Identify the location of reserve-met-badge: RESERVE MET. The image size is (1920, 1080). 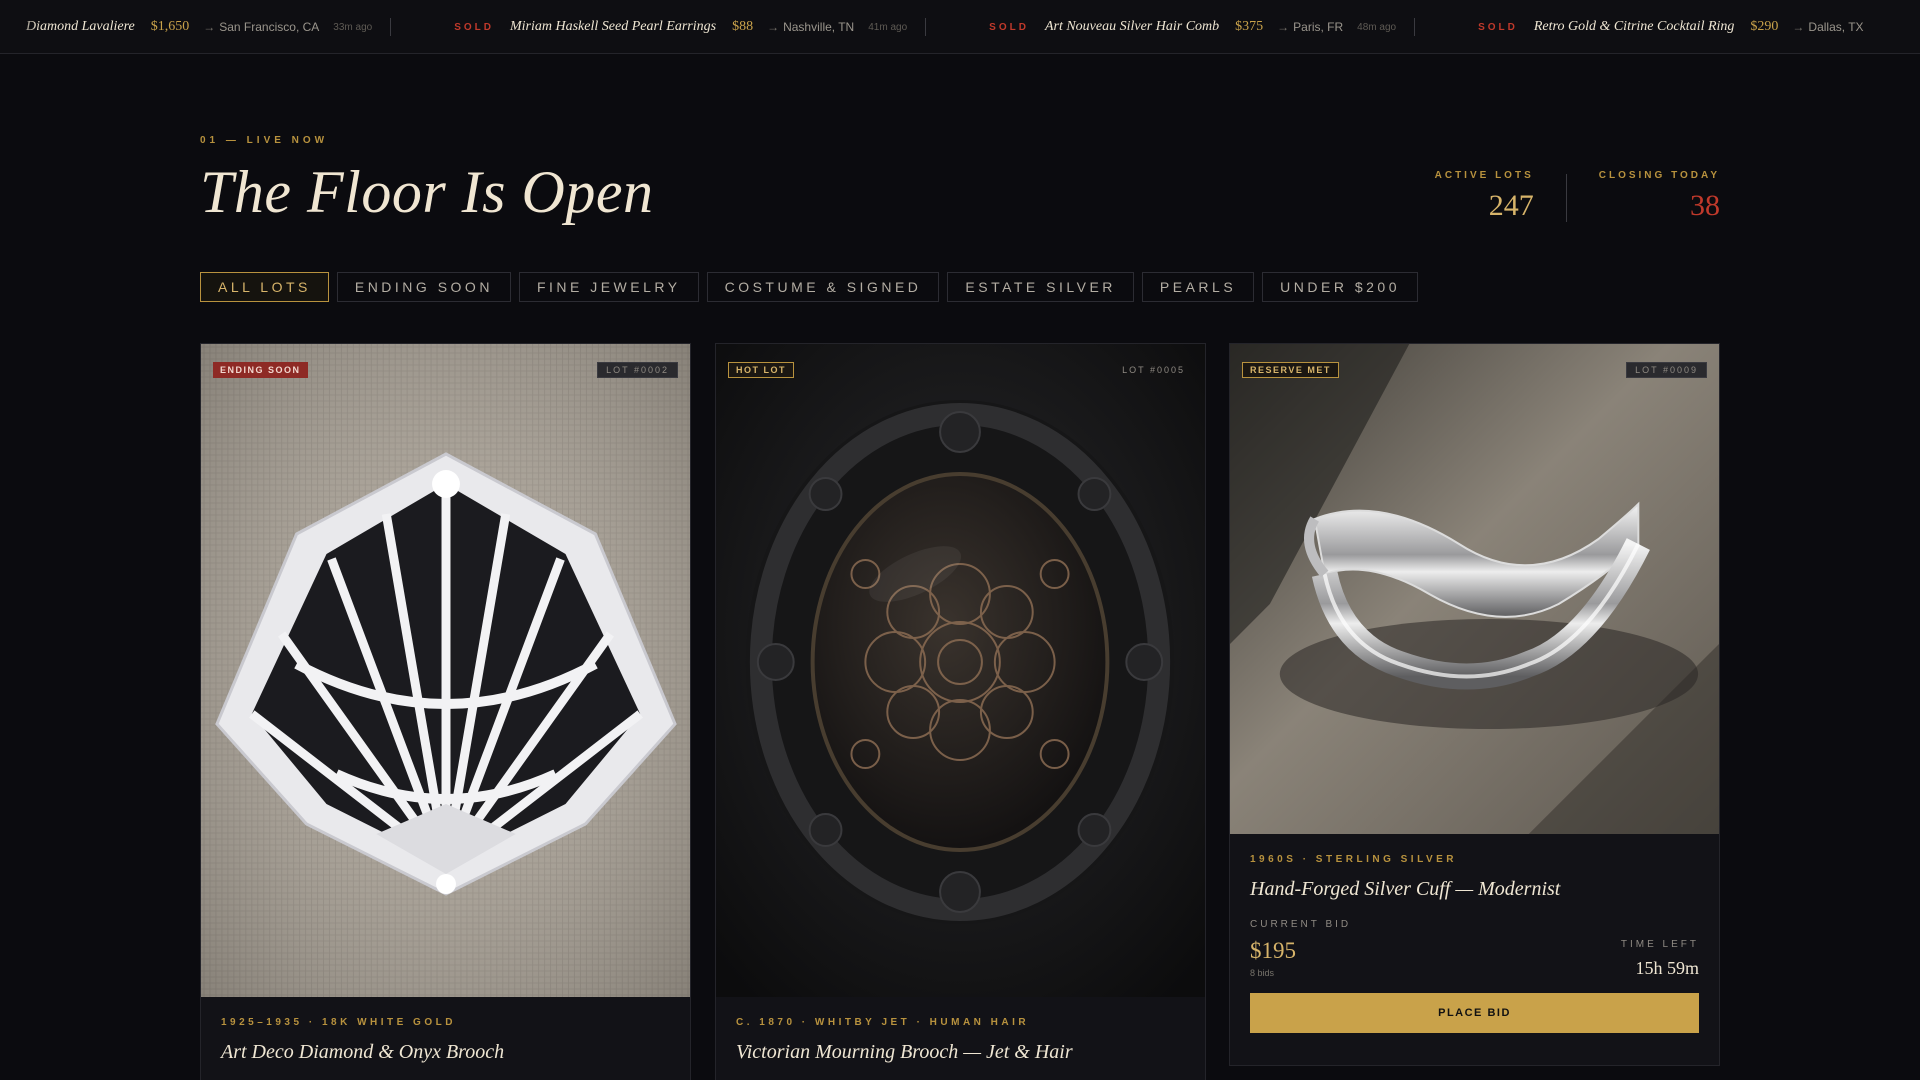
(1290, 370).